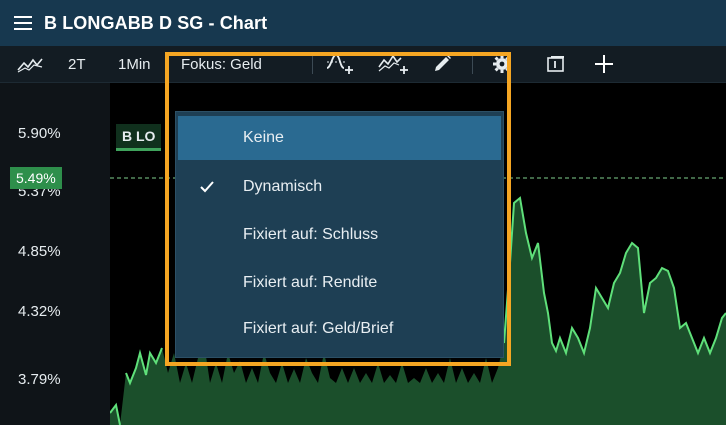  I want to click on focus-option-label: Fixiert auf: Geld/Brief, so click(318, 328).